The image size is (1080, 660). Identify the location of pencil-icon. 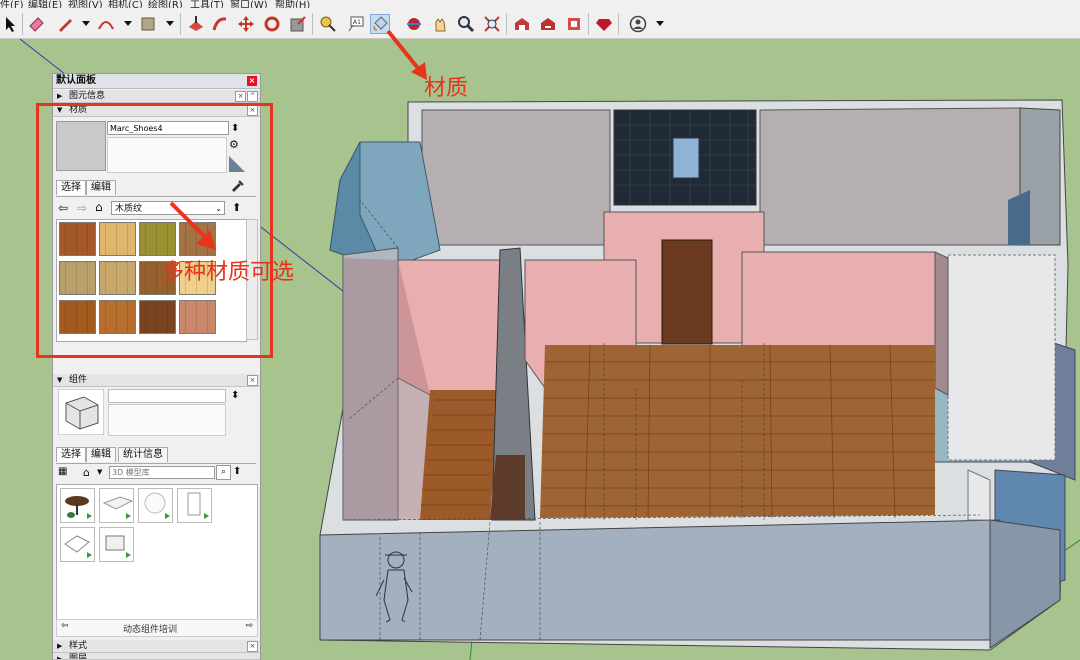
(65, 24).